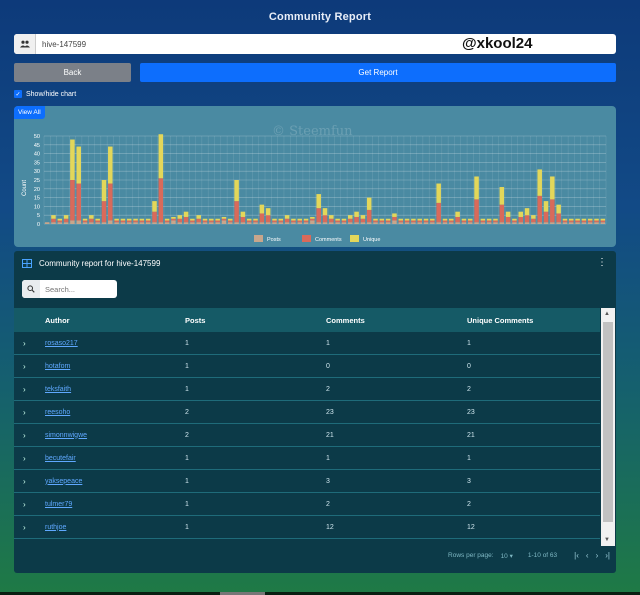 The image size is (640, 595). I want to click on table-row: › teksfaith 1 2 2, so click(307, 389).